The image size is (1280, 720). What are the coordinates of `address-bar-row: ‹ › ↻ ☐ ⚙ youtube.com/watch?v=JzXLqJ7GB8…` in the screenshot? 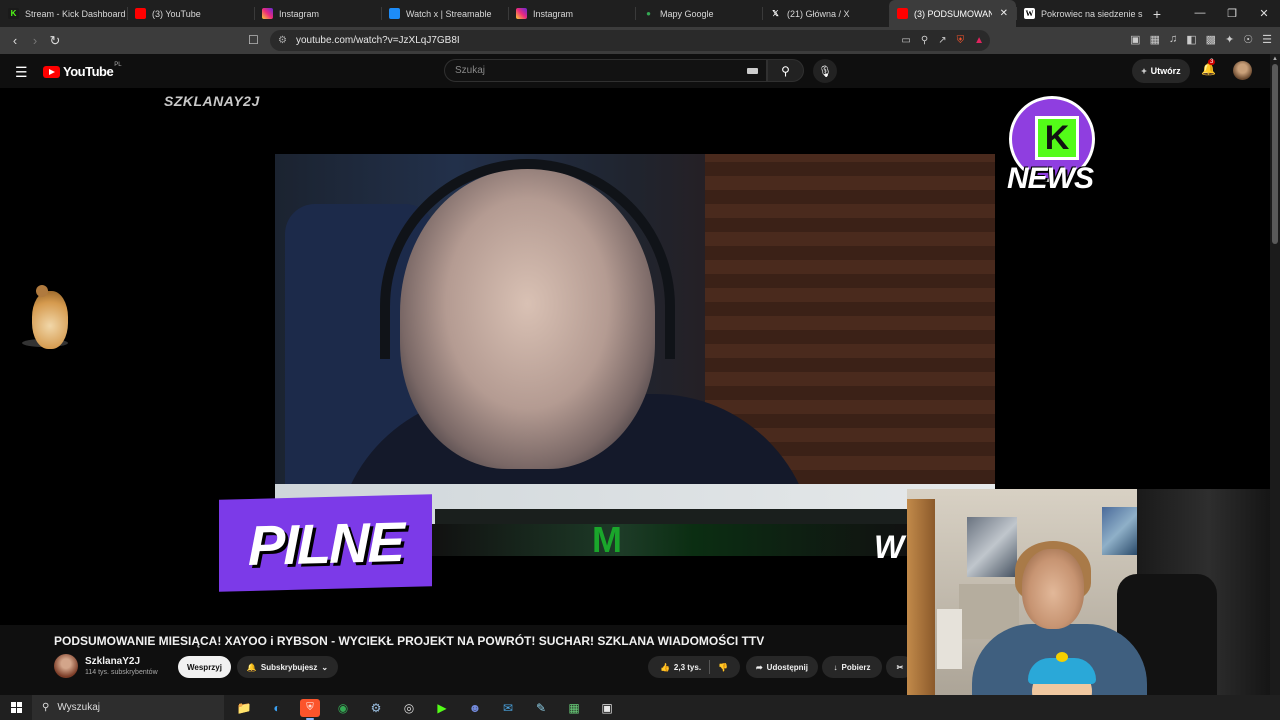 It's located at (640, 40).